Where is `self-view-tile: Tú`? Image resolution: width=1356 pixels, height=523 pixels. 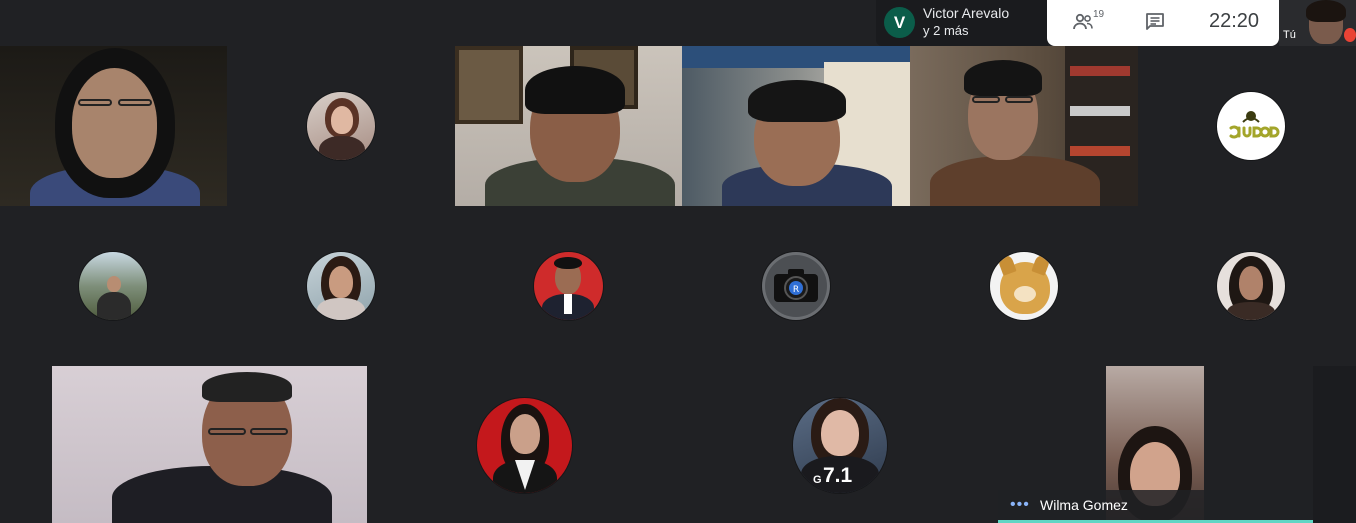 self-view-tile: Tú is located at coordinates (1317, 23).